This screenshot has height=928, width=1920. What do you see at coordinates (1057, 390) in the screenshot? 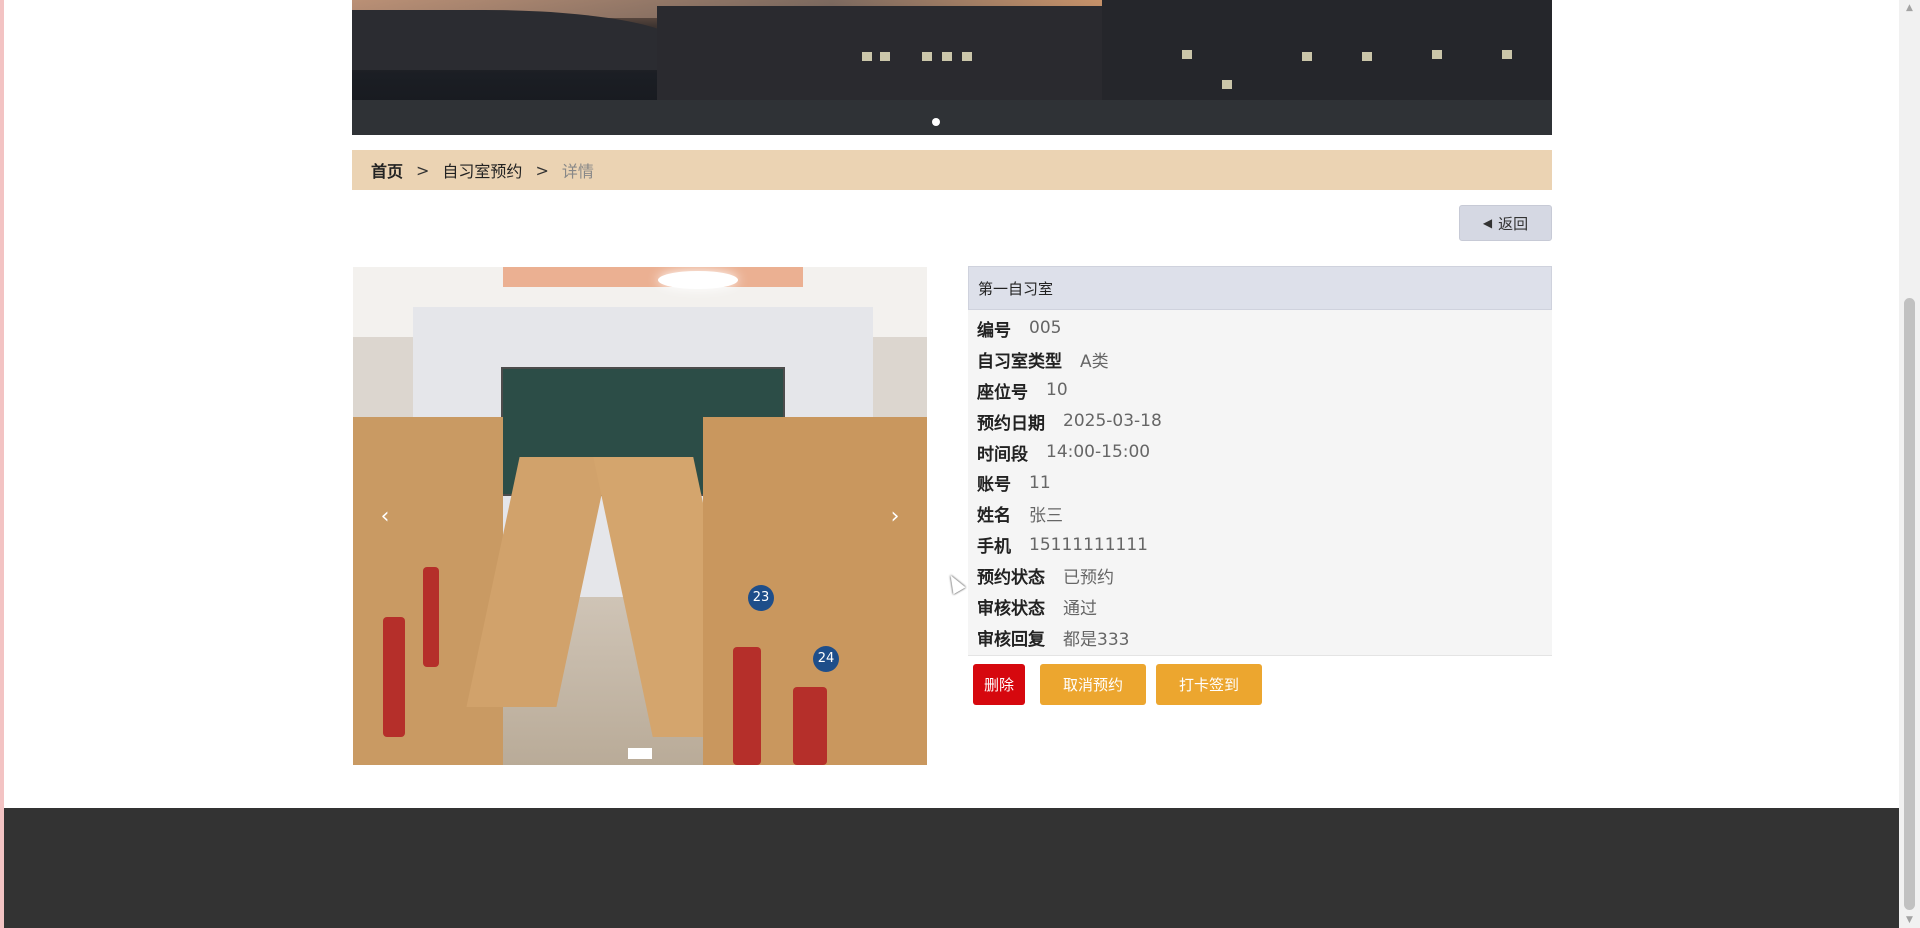
I see `field-value: 10` at bounding box center [1057, 390].